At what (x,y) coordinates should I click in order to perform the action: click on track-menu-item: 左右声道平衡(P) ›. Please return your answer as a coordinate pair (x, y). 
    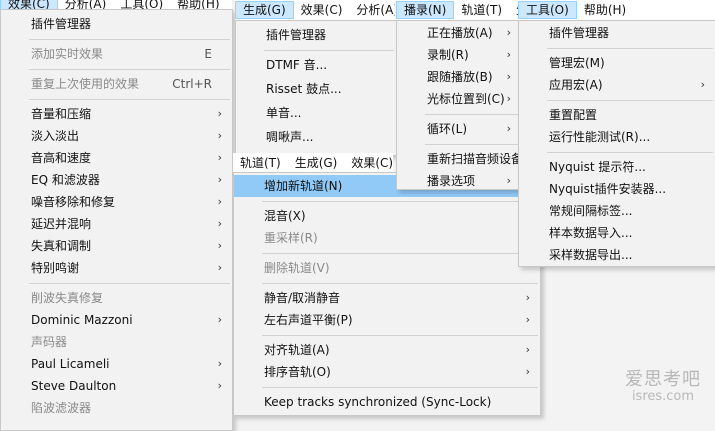
    Looking at the image, I should click on (387, 320).